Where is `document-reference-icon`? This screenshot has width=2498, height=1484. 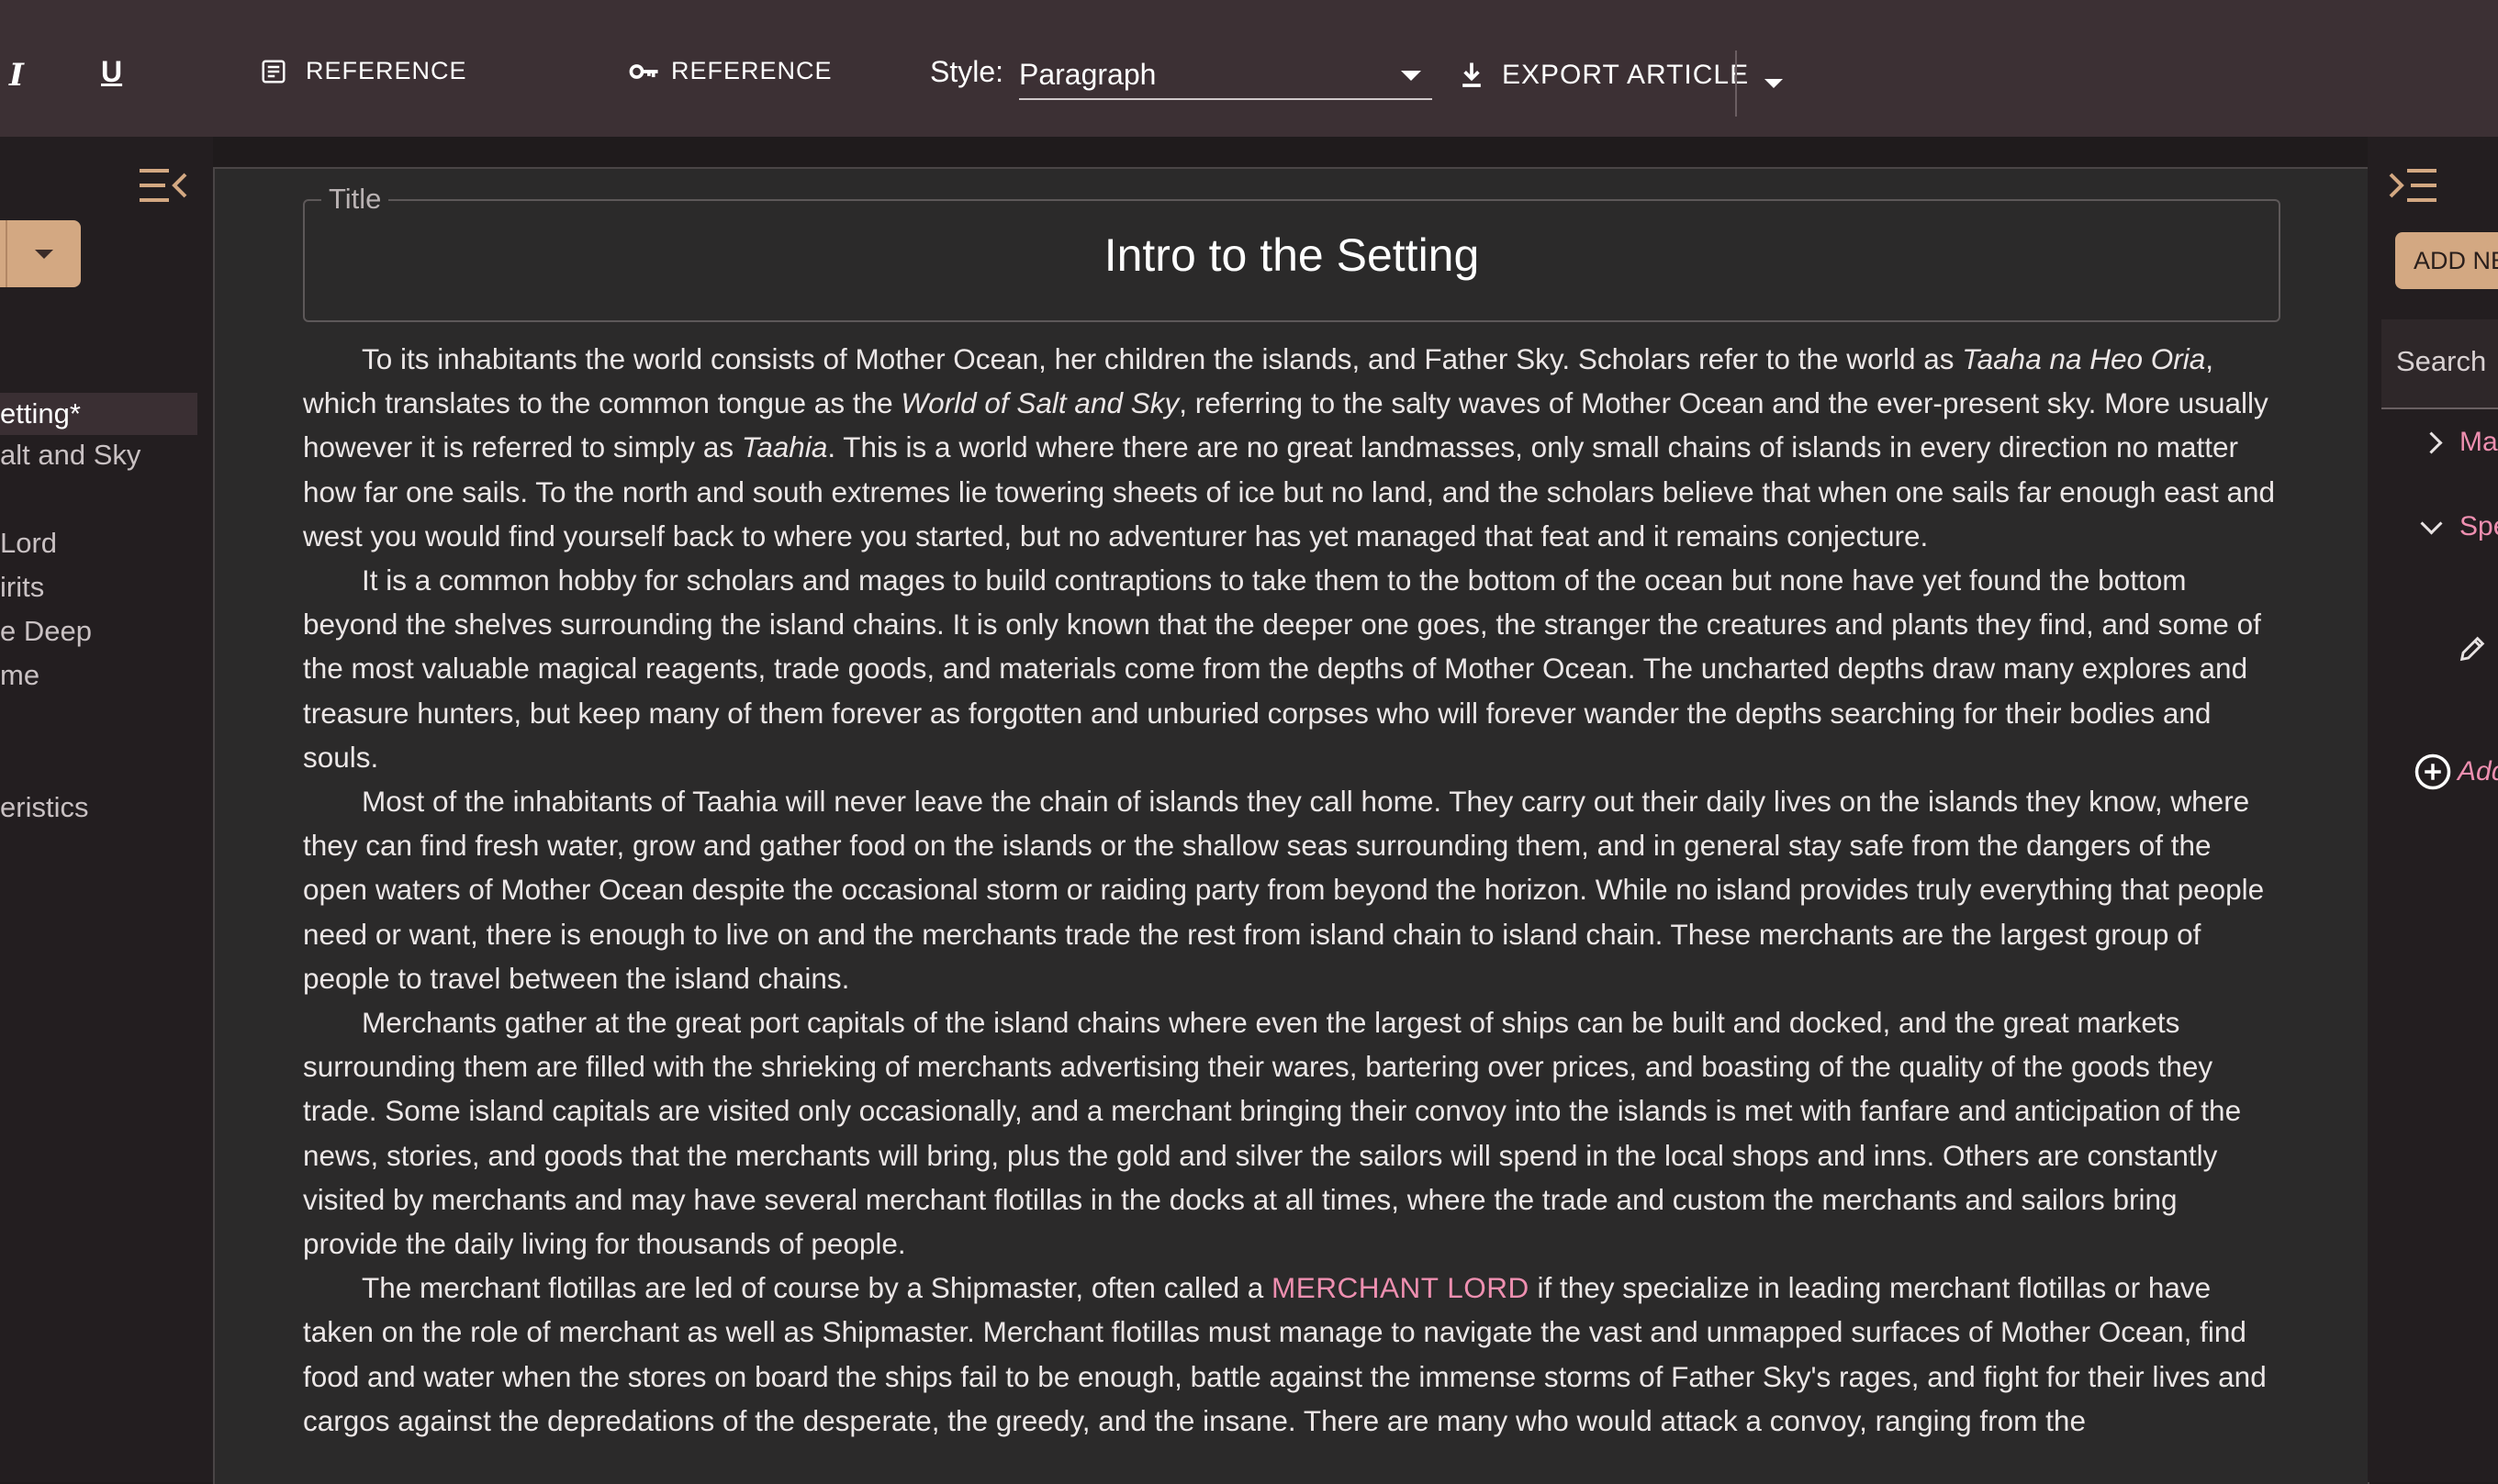
document-reference-icon is located at coordinates (274, 71).